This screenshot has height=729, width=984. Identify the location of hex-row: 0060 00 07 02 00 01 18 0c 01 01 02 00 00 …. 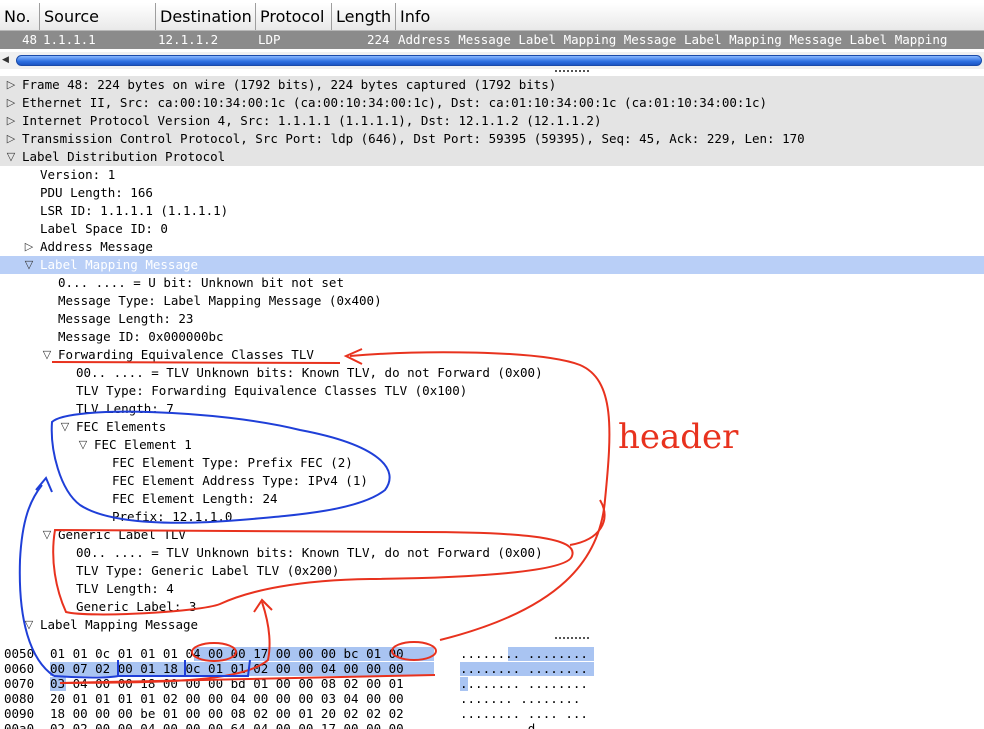
(492, 668).